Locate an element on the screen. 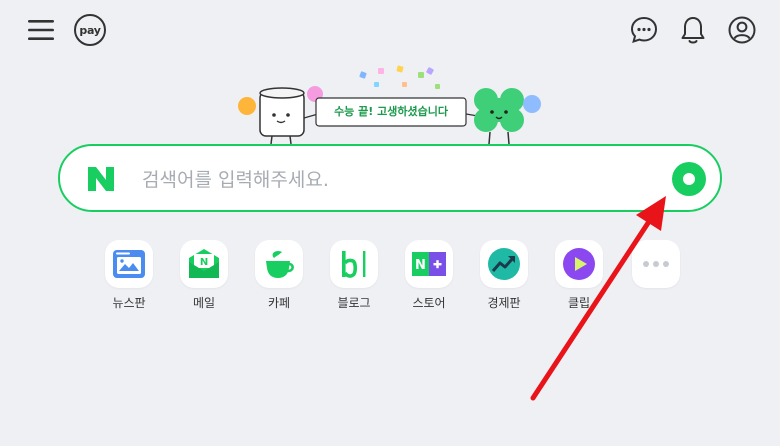  notification-bell-icon is located at coordinates (693, 30).